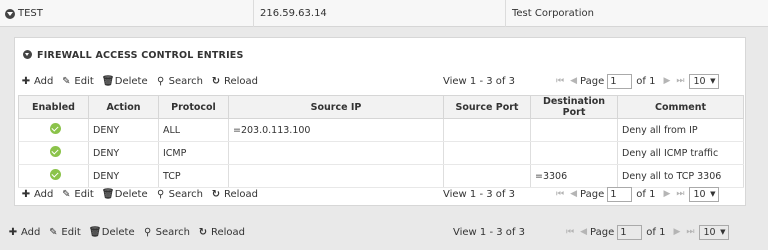 The height and width of the screenshot is (250, 768). I want to click on column-header: Comment, so click(680, 107).